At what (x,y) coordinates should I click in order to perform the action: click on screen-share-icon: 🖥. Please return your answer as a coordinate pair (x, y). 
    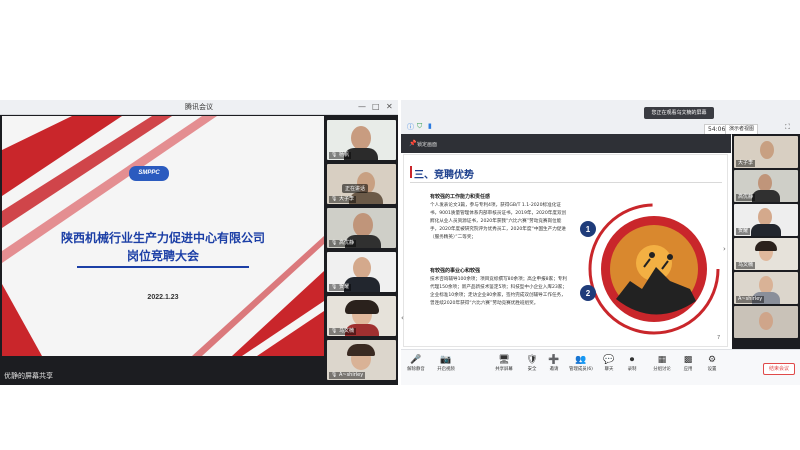
    Looking at the image, I should click on (504, 360).